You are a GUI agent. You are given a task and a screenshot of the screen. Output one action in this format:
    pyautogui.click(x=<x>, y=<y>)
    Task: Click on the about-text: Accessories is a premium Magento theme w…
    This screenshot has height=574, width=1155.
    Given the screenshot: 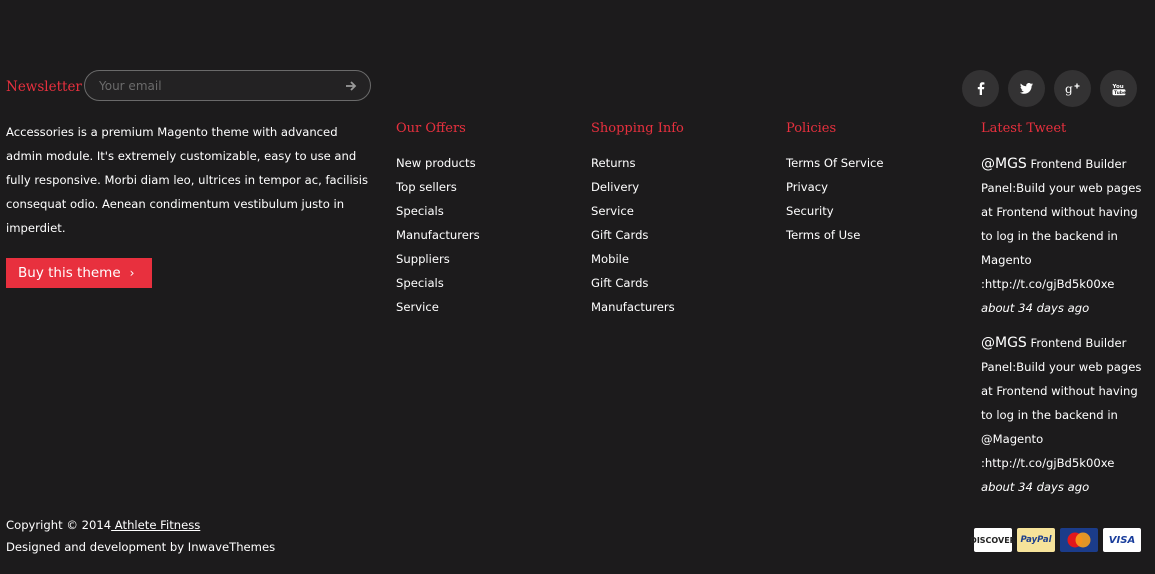 What is the action you would take?
    pyautogui.click(x=187, y=180)
    